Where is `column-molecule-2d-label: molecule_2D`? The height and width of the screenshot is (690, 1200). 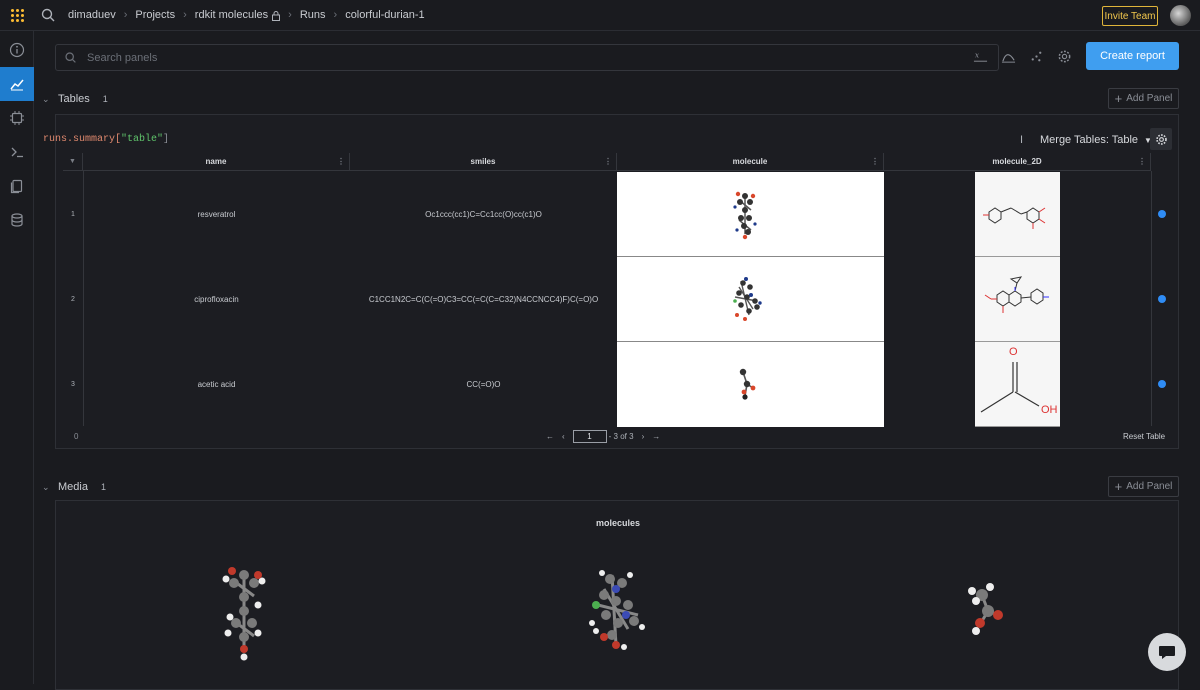
column-molecule-2d-label: molecule_2D is located at coordinates (1017, 161).